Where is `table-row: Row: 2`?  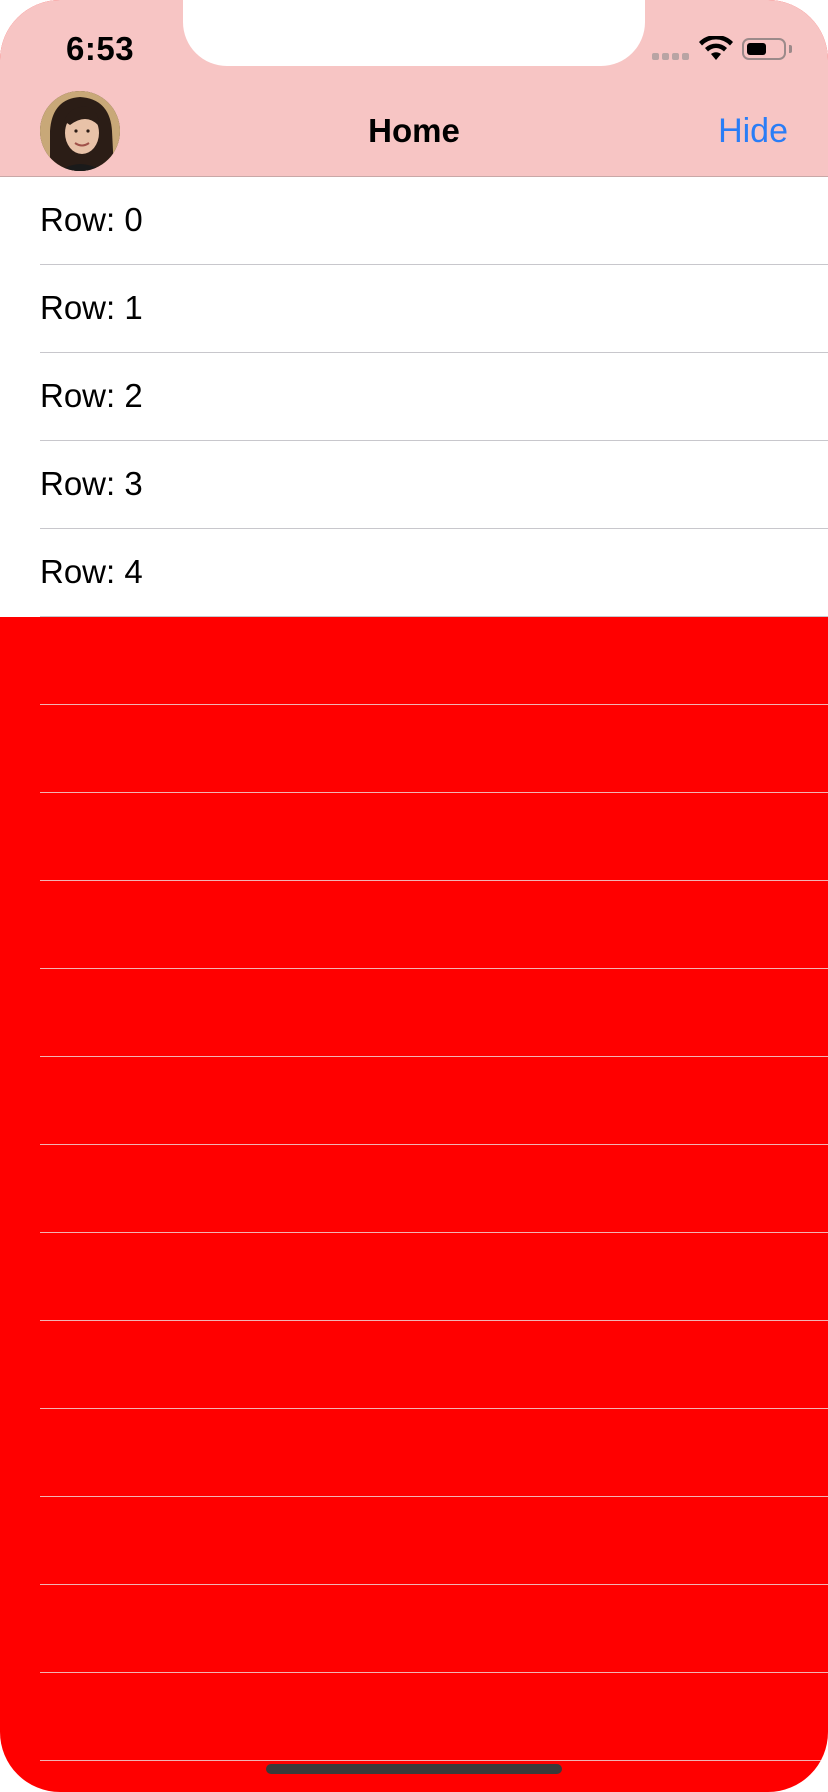 table-row: Row: 2 is located at coordinates (414, 397).